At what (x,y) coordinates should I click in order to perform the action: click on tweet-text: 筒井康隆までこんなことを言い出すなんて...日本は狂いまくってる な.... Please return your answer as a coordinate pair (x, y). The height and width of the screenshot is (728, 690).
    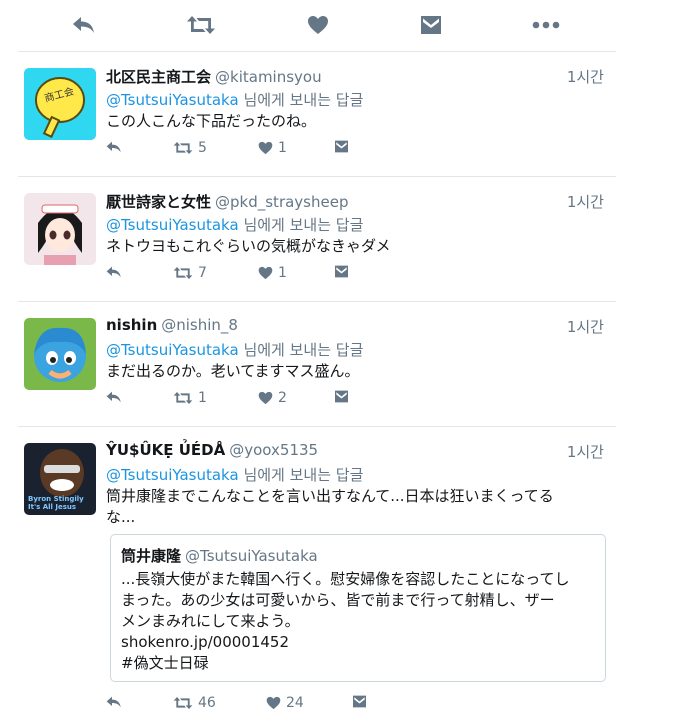
    Looking at the image, I should click on (356, 507).